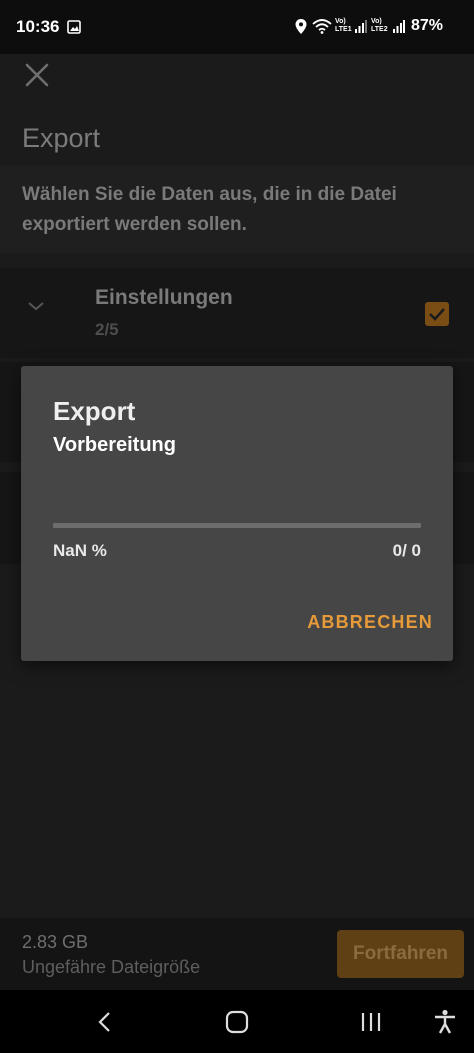 Image resolution: width=474 pixels, height=1053 pixels. What do you see at coordinates (36, 306) in the screenshot?
I see `chevron-down-icon` at bounding box center [36, 306].